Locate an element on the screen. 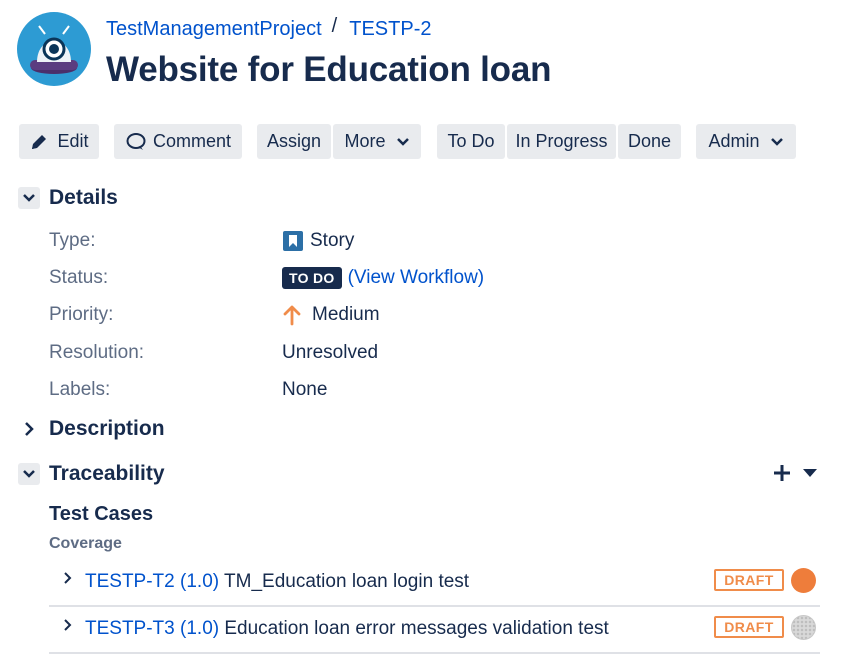 The height and width of the screenshot is (667, 845). in-progress-button-label: In Progress is located at coordinates (561, 141).